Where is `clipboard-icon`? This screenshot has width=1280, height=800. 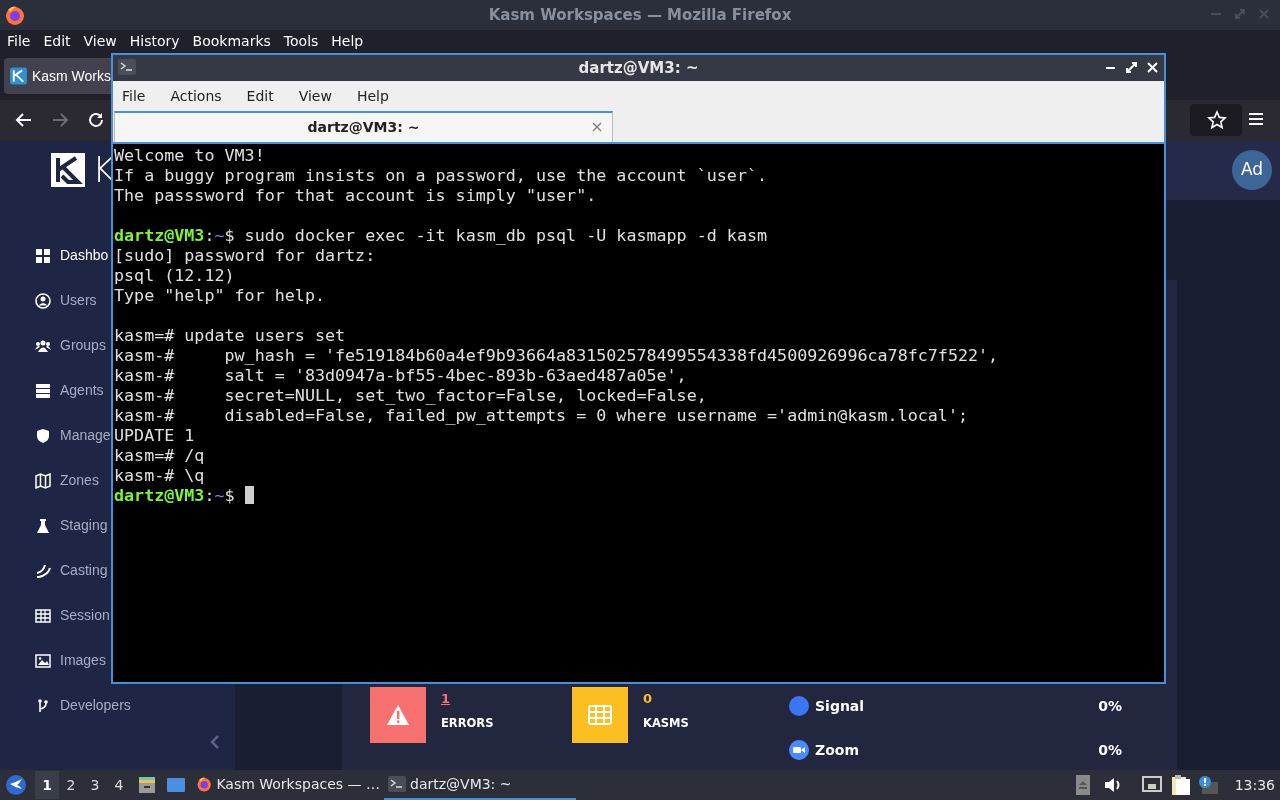 clipboard-icon is located at coordinates (1179, 785).